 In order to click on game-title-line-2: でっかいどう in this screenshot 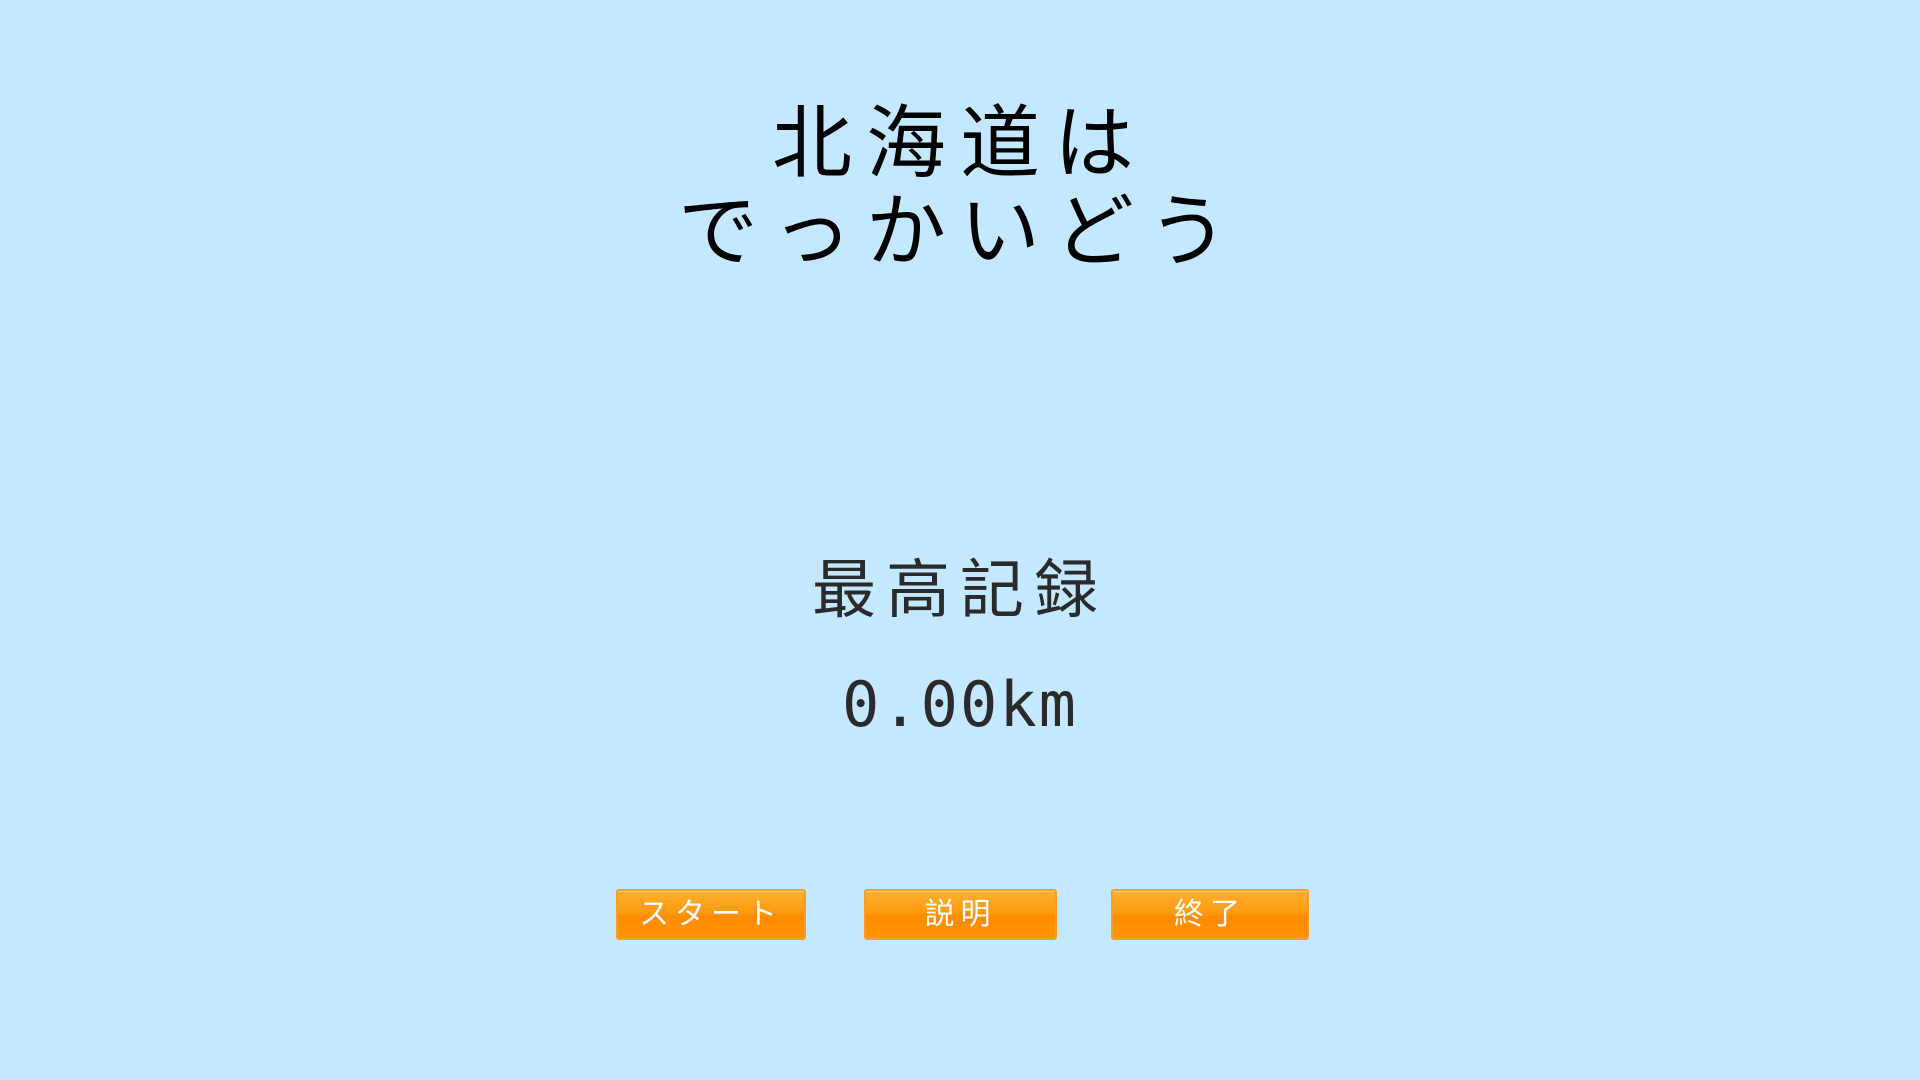, I will do `click(960, 231)`.